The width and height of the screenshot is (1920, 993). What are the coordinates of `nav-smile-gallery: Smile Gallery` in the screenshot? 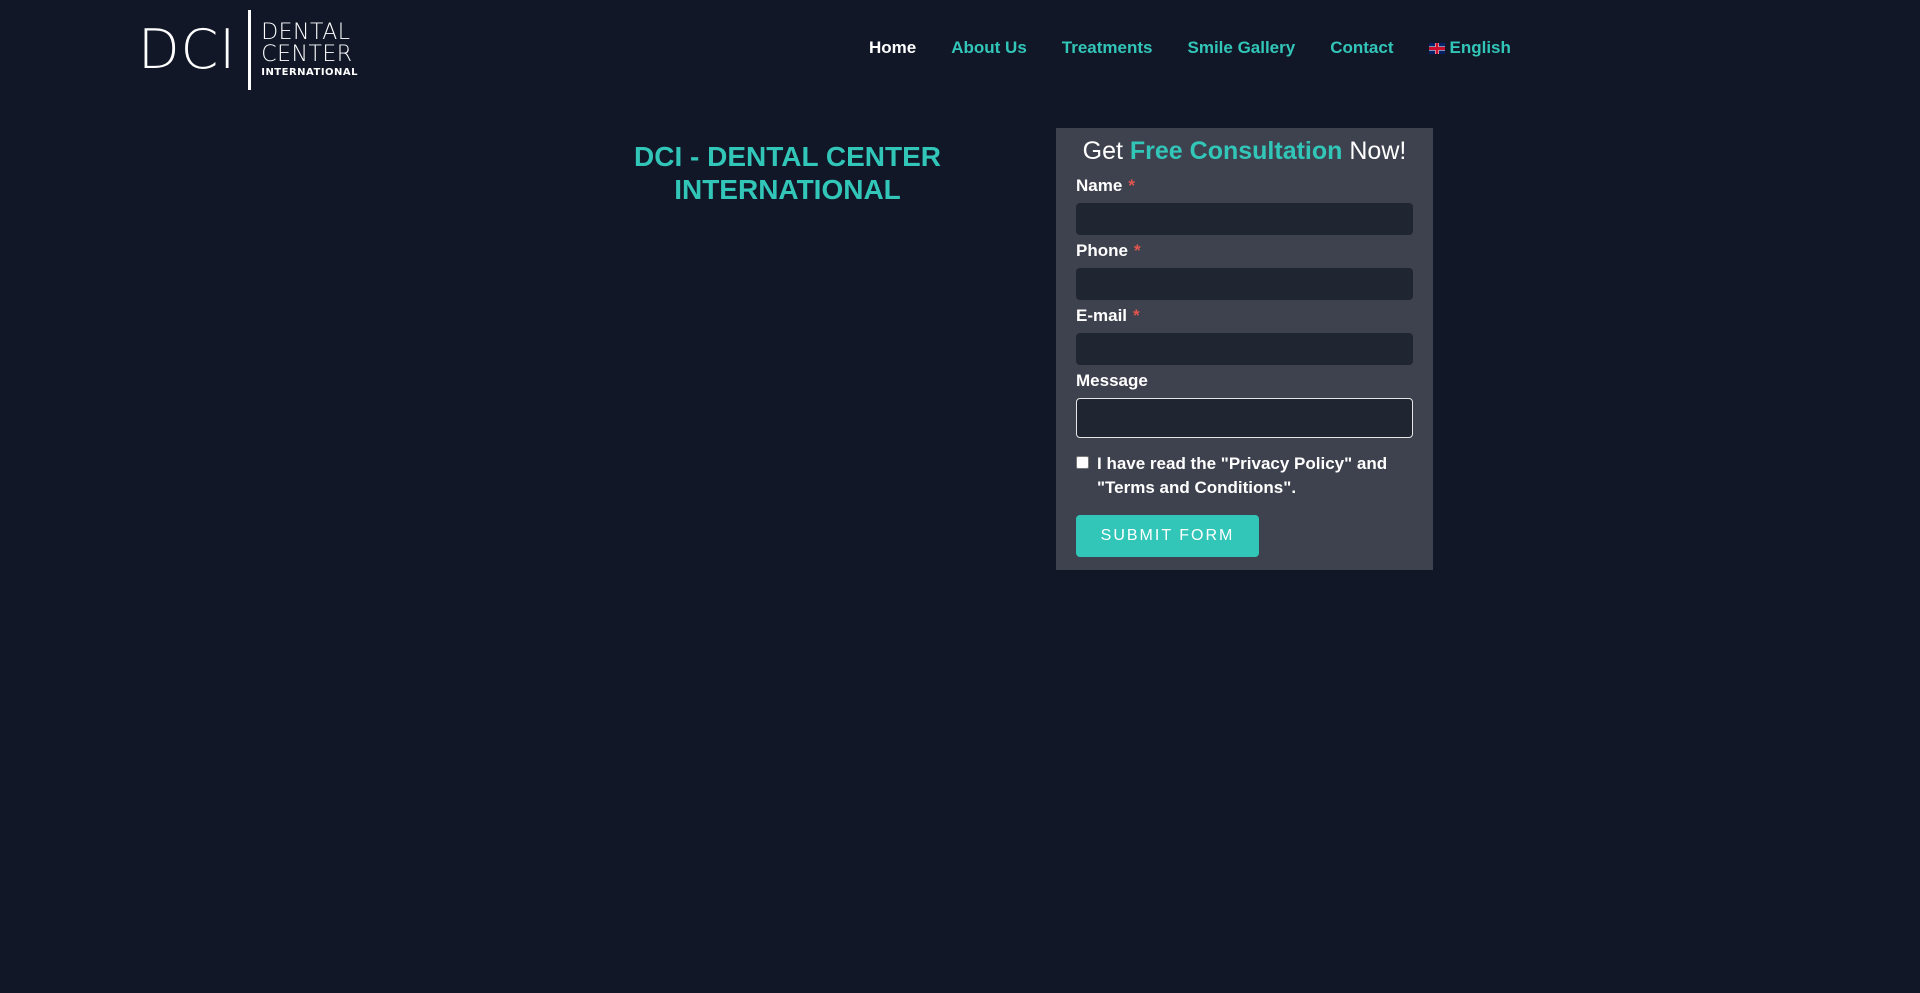 It's located at (1241, 48).